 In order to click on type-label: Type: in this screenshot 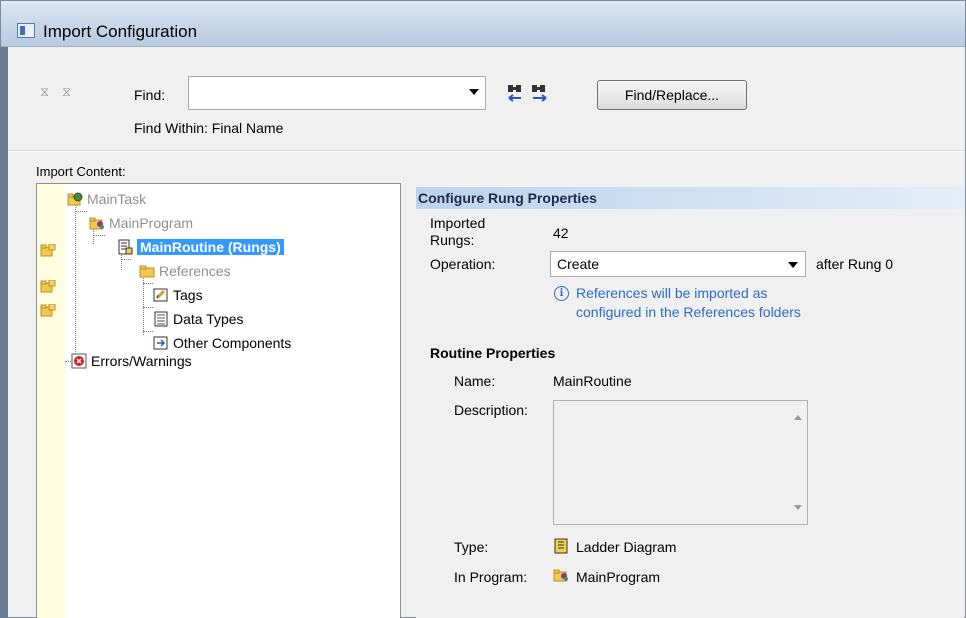, I will do `click(471, 547)`.